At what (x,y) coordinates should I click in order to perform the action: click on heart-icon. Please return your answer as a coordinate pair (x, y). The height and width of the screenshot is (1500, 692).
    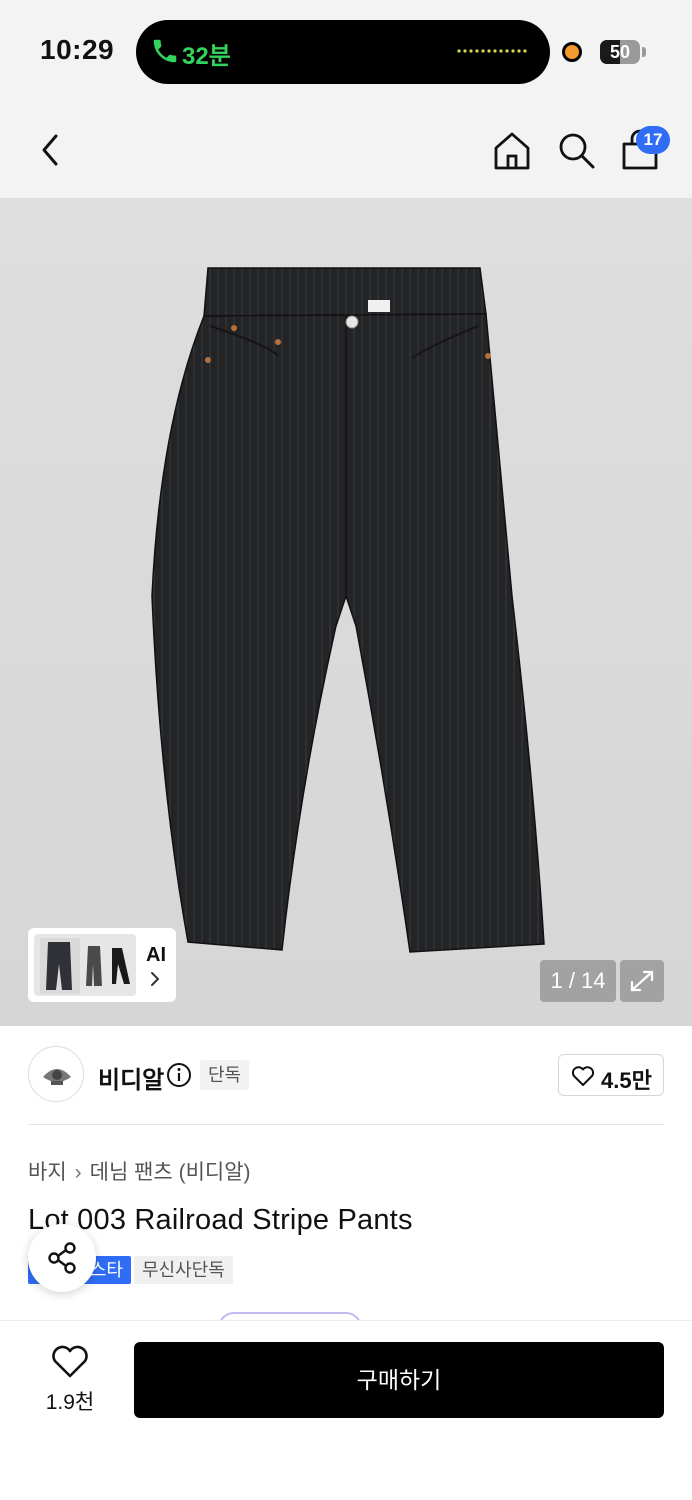
    Looking at the image, I should click on (583, 1076).